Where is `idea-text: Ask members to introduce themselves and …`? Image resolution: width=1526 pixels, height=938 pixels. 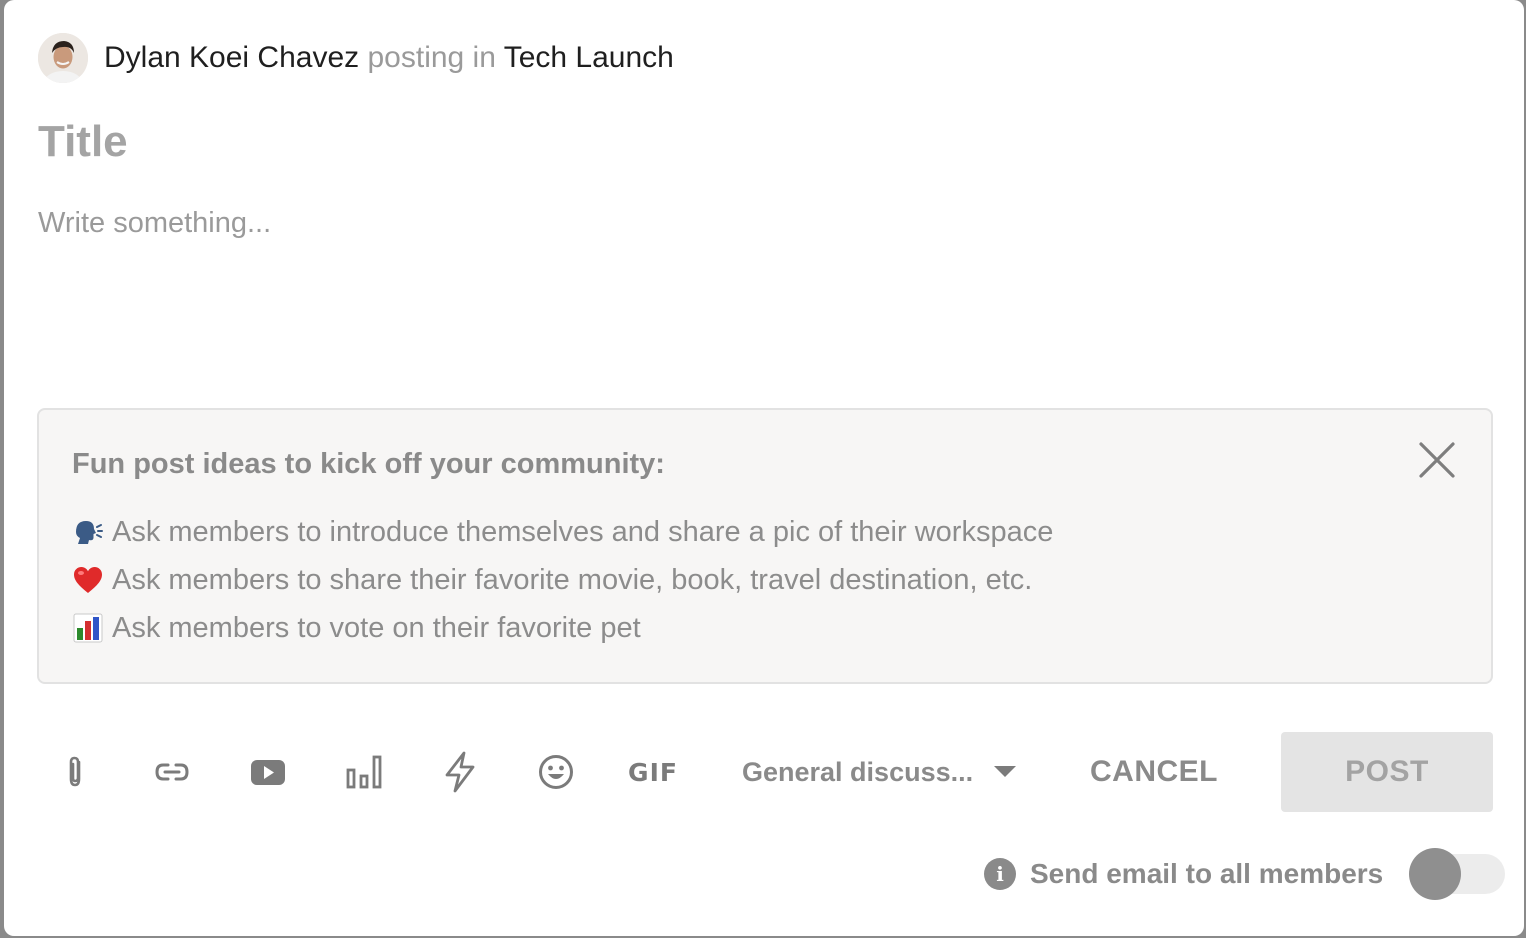
idea-text: Ask members to introduce themselves and … is located at coordinates (583, 531).